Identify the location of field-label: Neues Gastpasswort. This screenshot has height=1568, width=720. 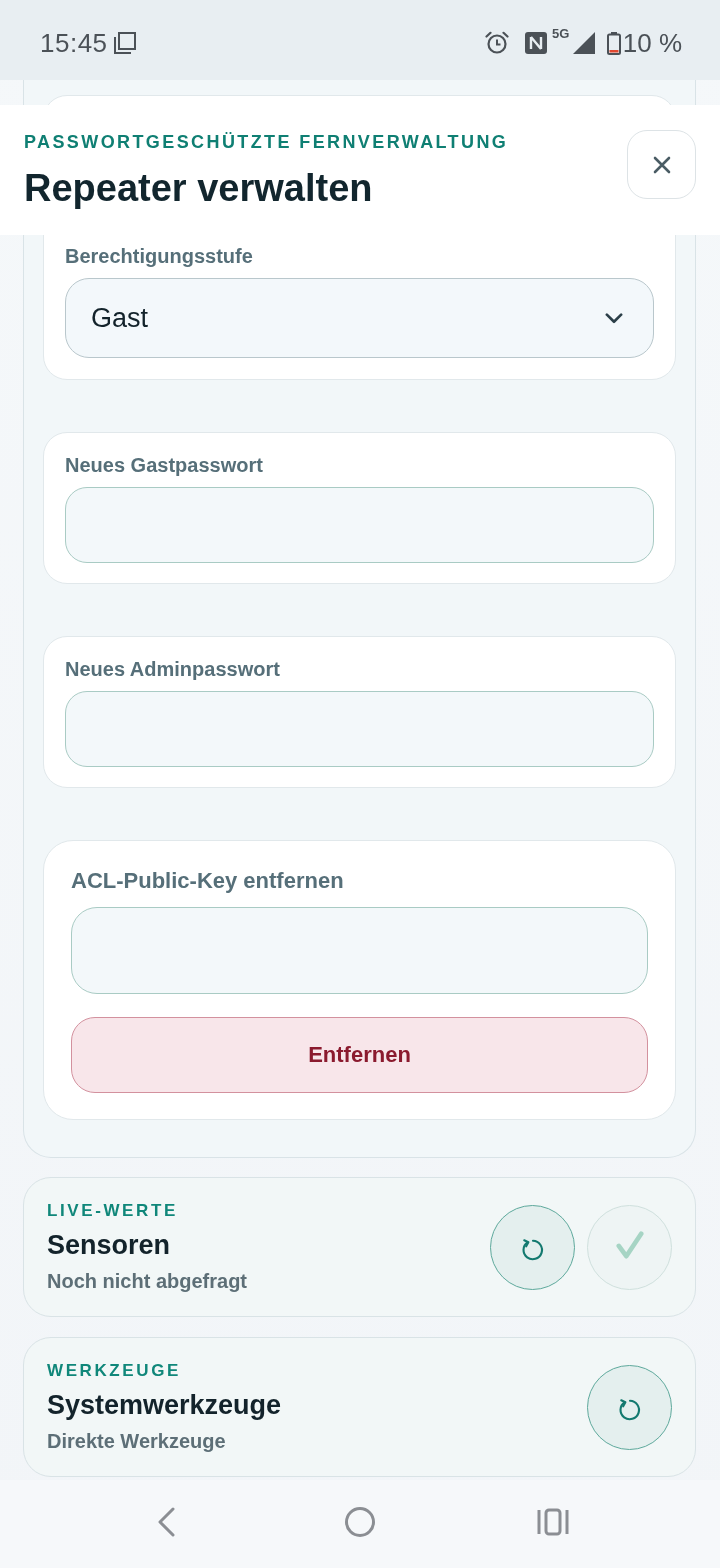
(164, 465).